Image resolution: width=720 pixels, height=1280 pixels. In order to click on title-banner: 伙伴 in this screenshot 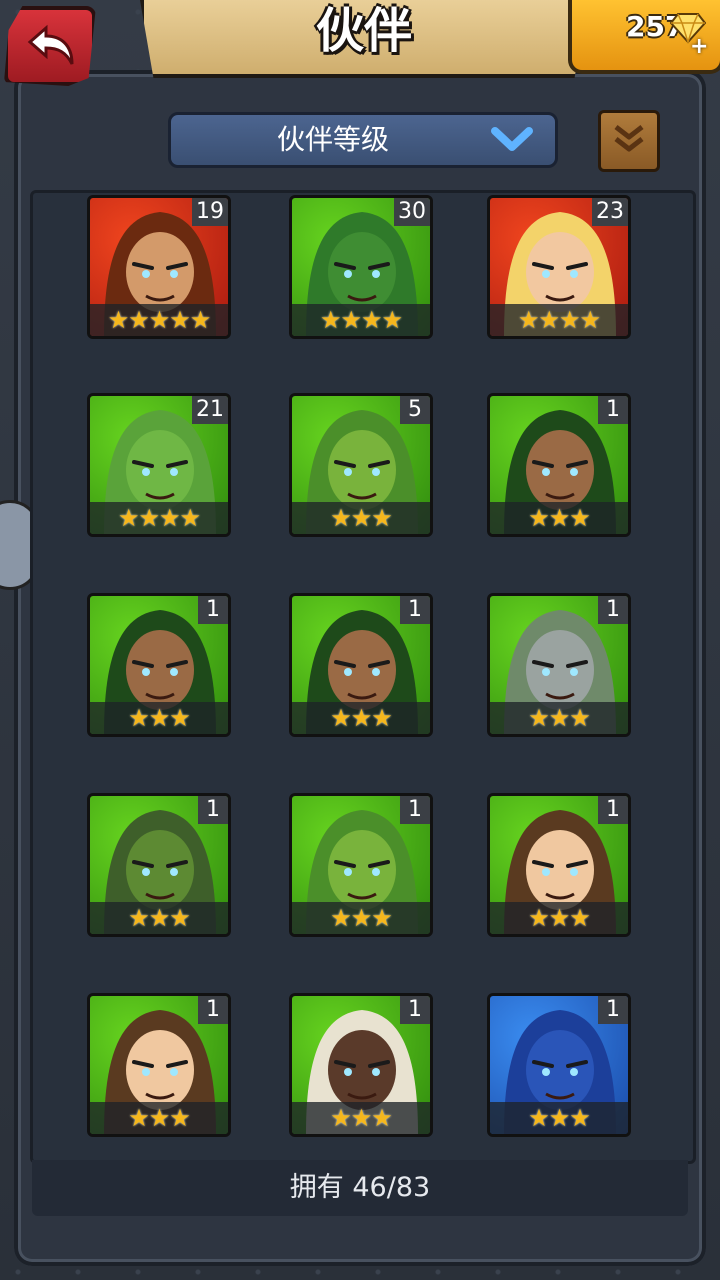, I will do `click(364, 39)`.